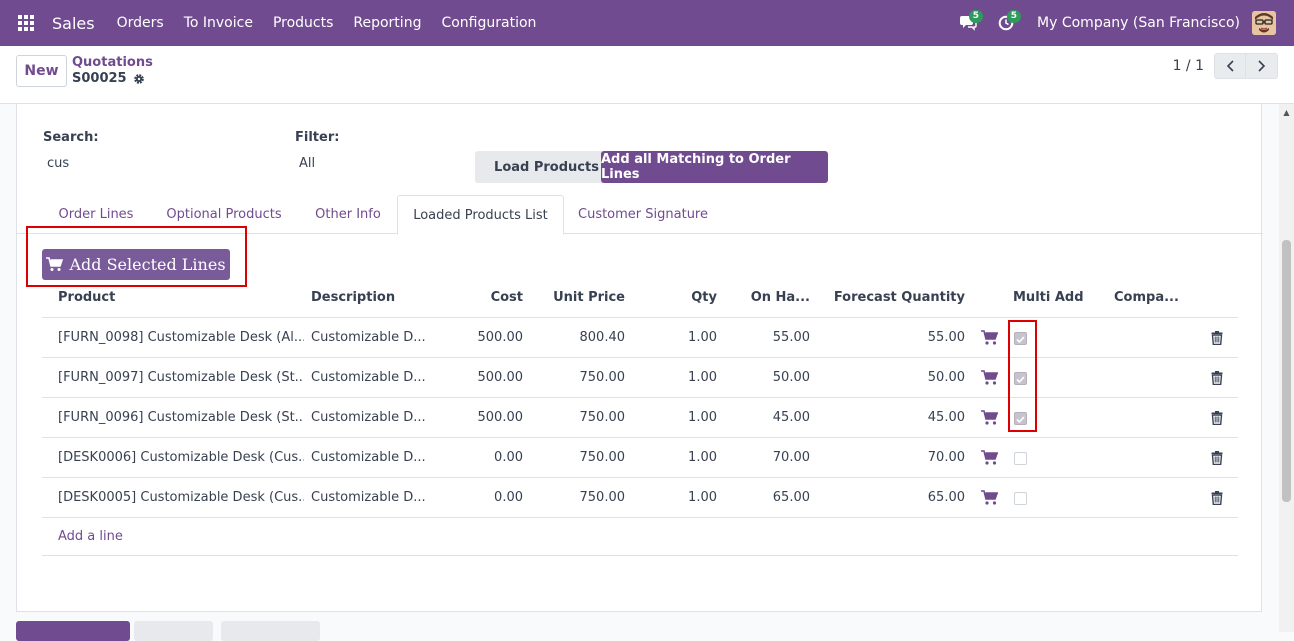 This screenshot has width=1294, height=641. I want to click on cell-on-hand: 45.00, so click(764, 418).